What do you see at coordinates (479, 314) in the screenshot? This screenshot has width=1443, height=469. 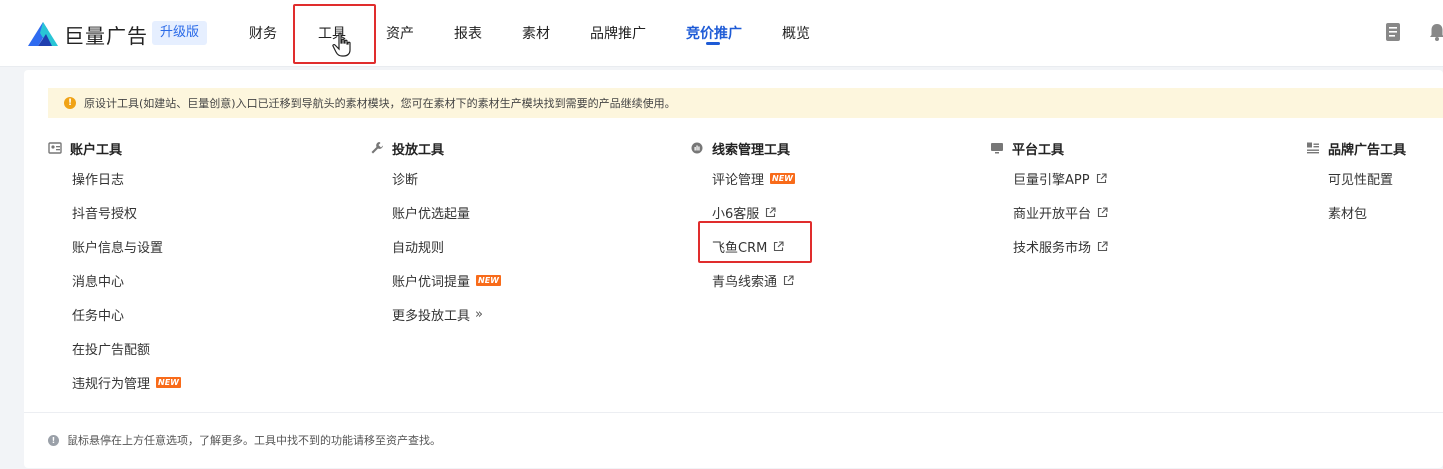 I see `double-chevron-right-icon: »` at bounding box center [479, 314].